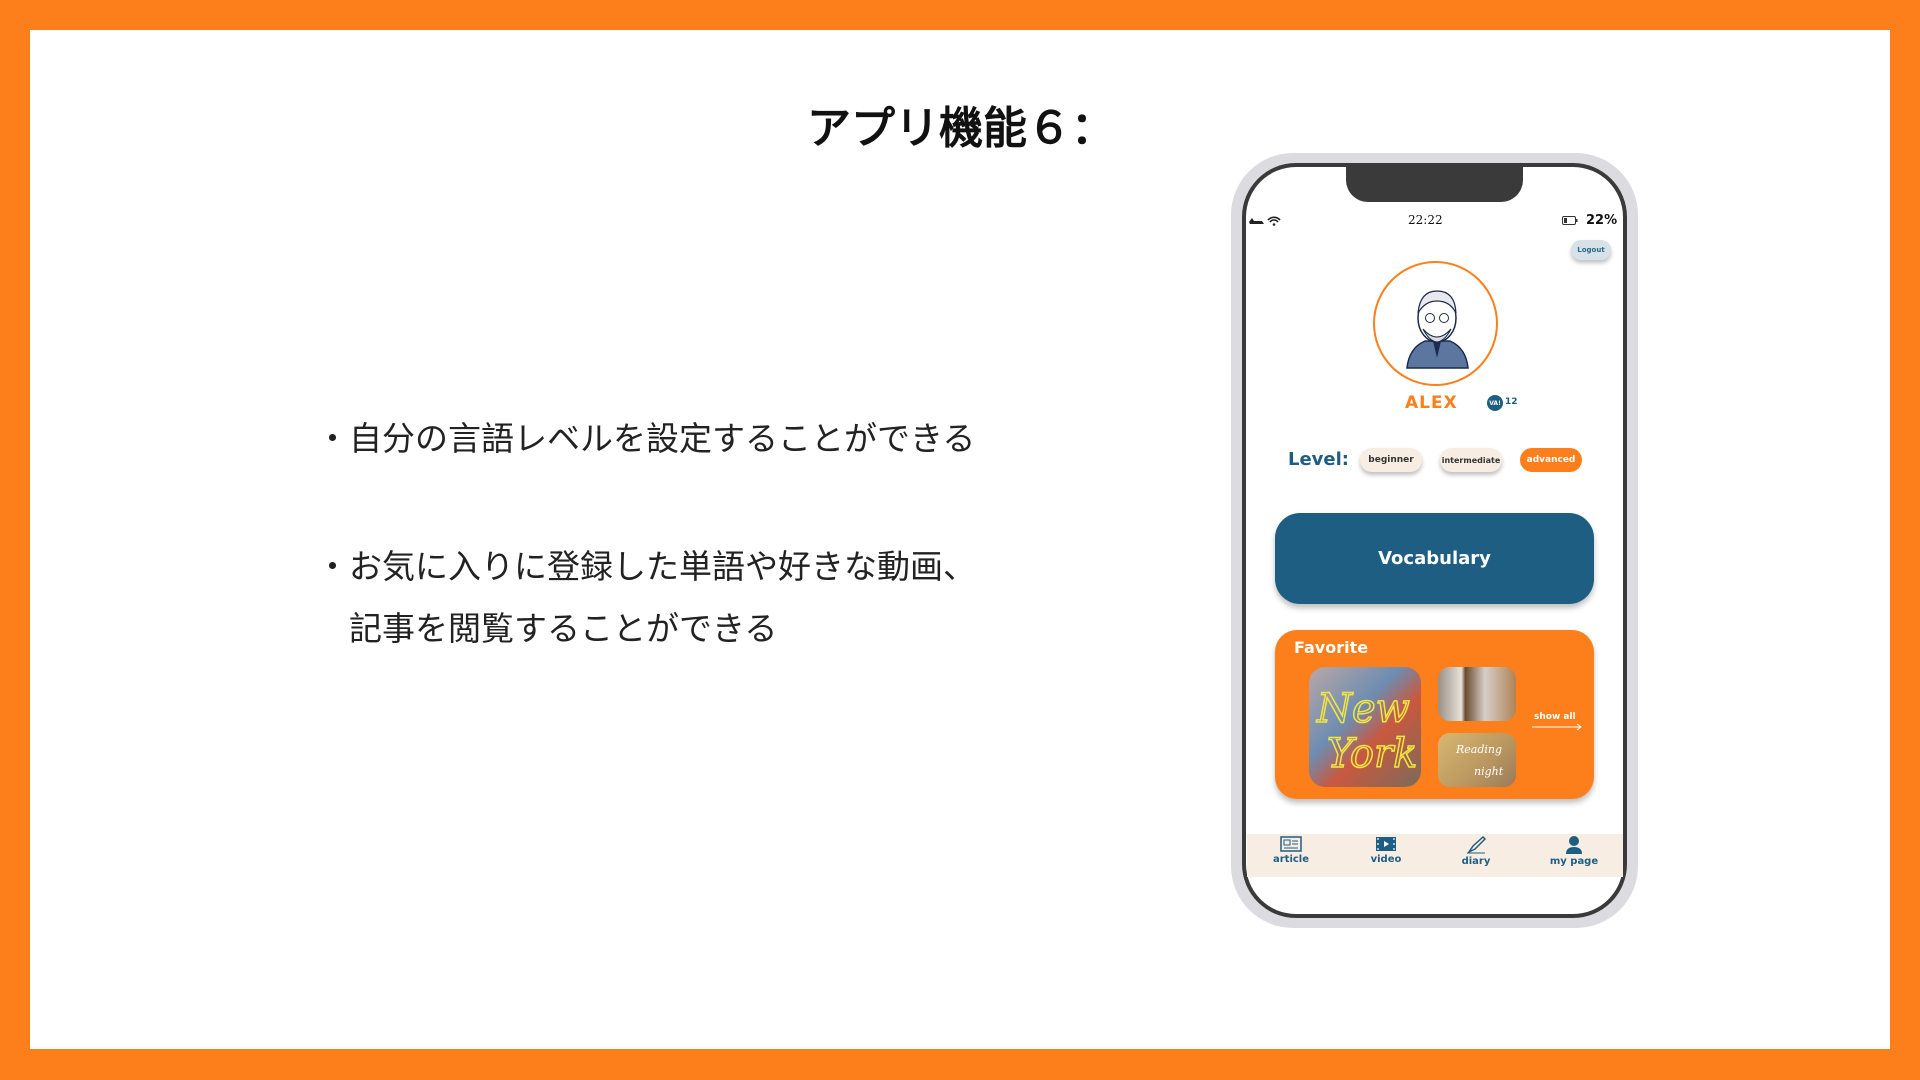  Describe the element at coordinates (1558, 727) in the screenshot. I see `arrow-right-icon` at that location.